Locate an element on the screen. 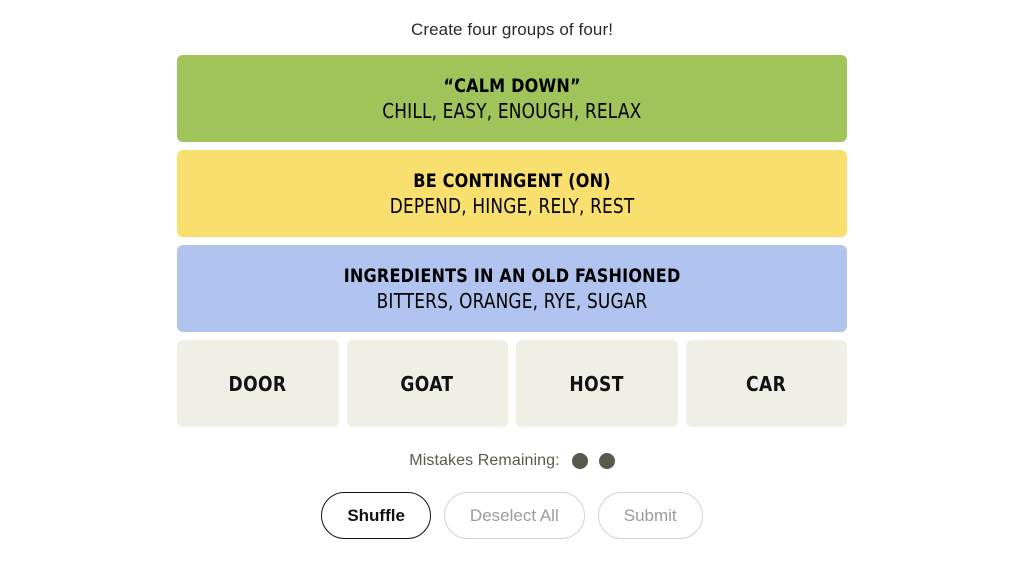 This screenshot has height=562, width=1024. word-tile-label: CAR is located at coordinates (766, 383).